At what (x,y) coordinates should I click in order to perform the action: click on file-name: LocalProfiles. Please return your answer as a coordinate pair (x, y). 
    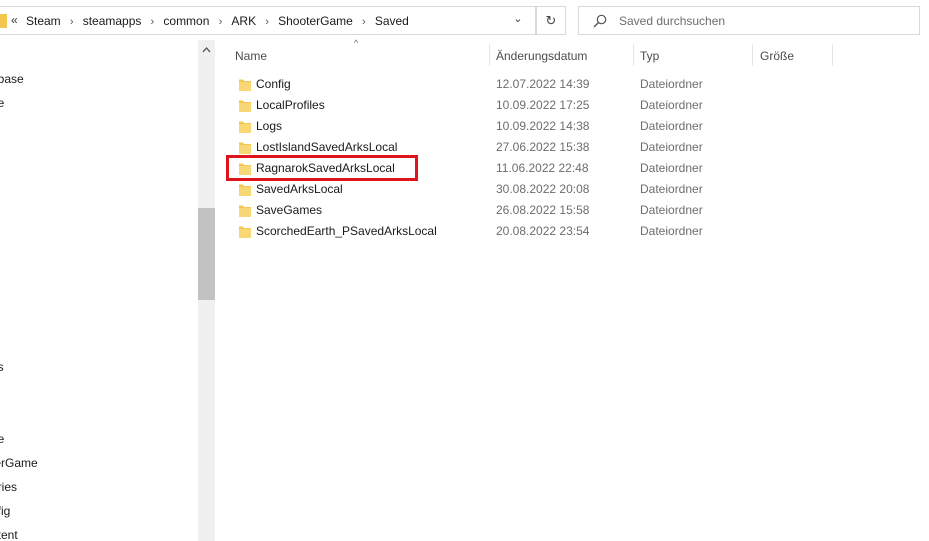
    Looking at the image, I should click on (290, 105).